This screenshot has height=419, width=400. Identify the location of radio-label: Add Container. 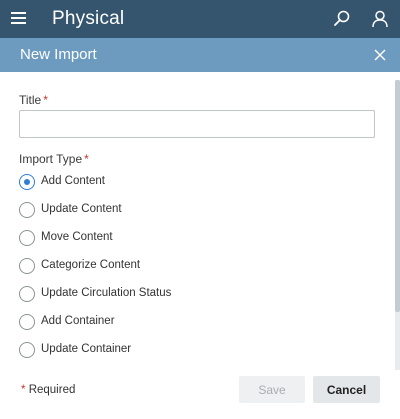
(78, 321).